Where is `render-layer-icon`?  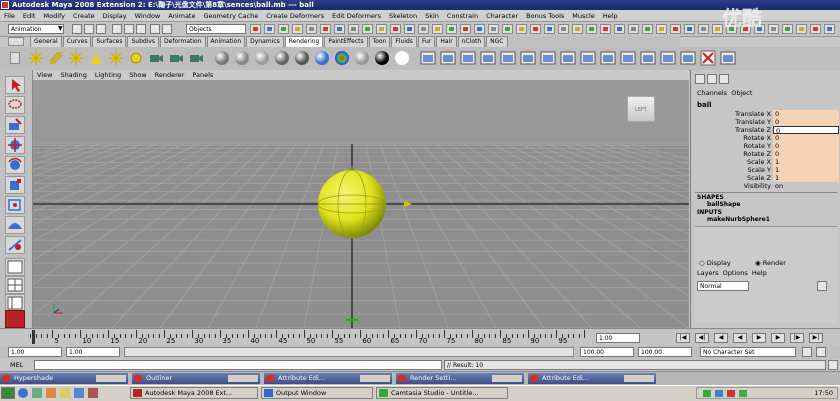
render-layer-icon is located at coordinates (628, 58).